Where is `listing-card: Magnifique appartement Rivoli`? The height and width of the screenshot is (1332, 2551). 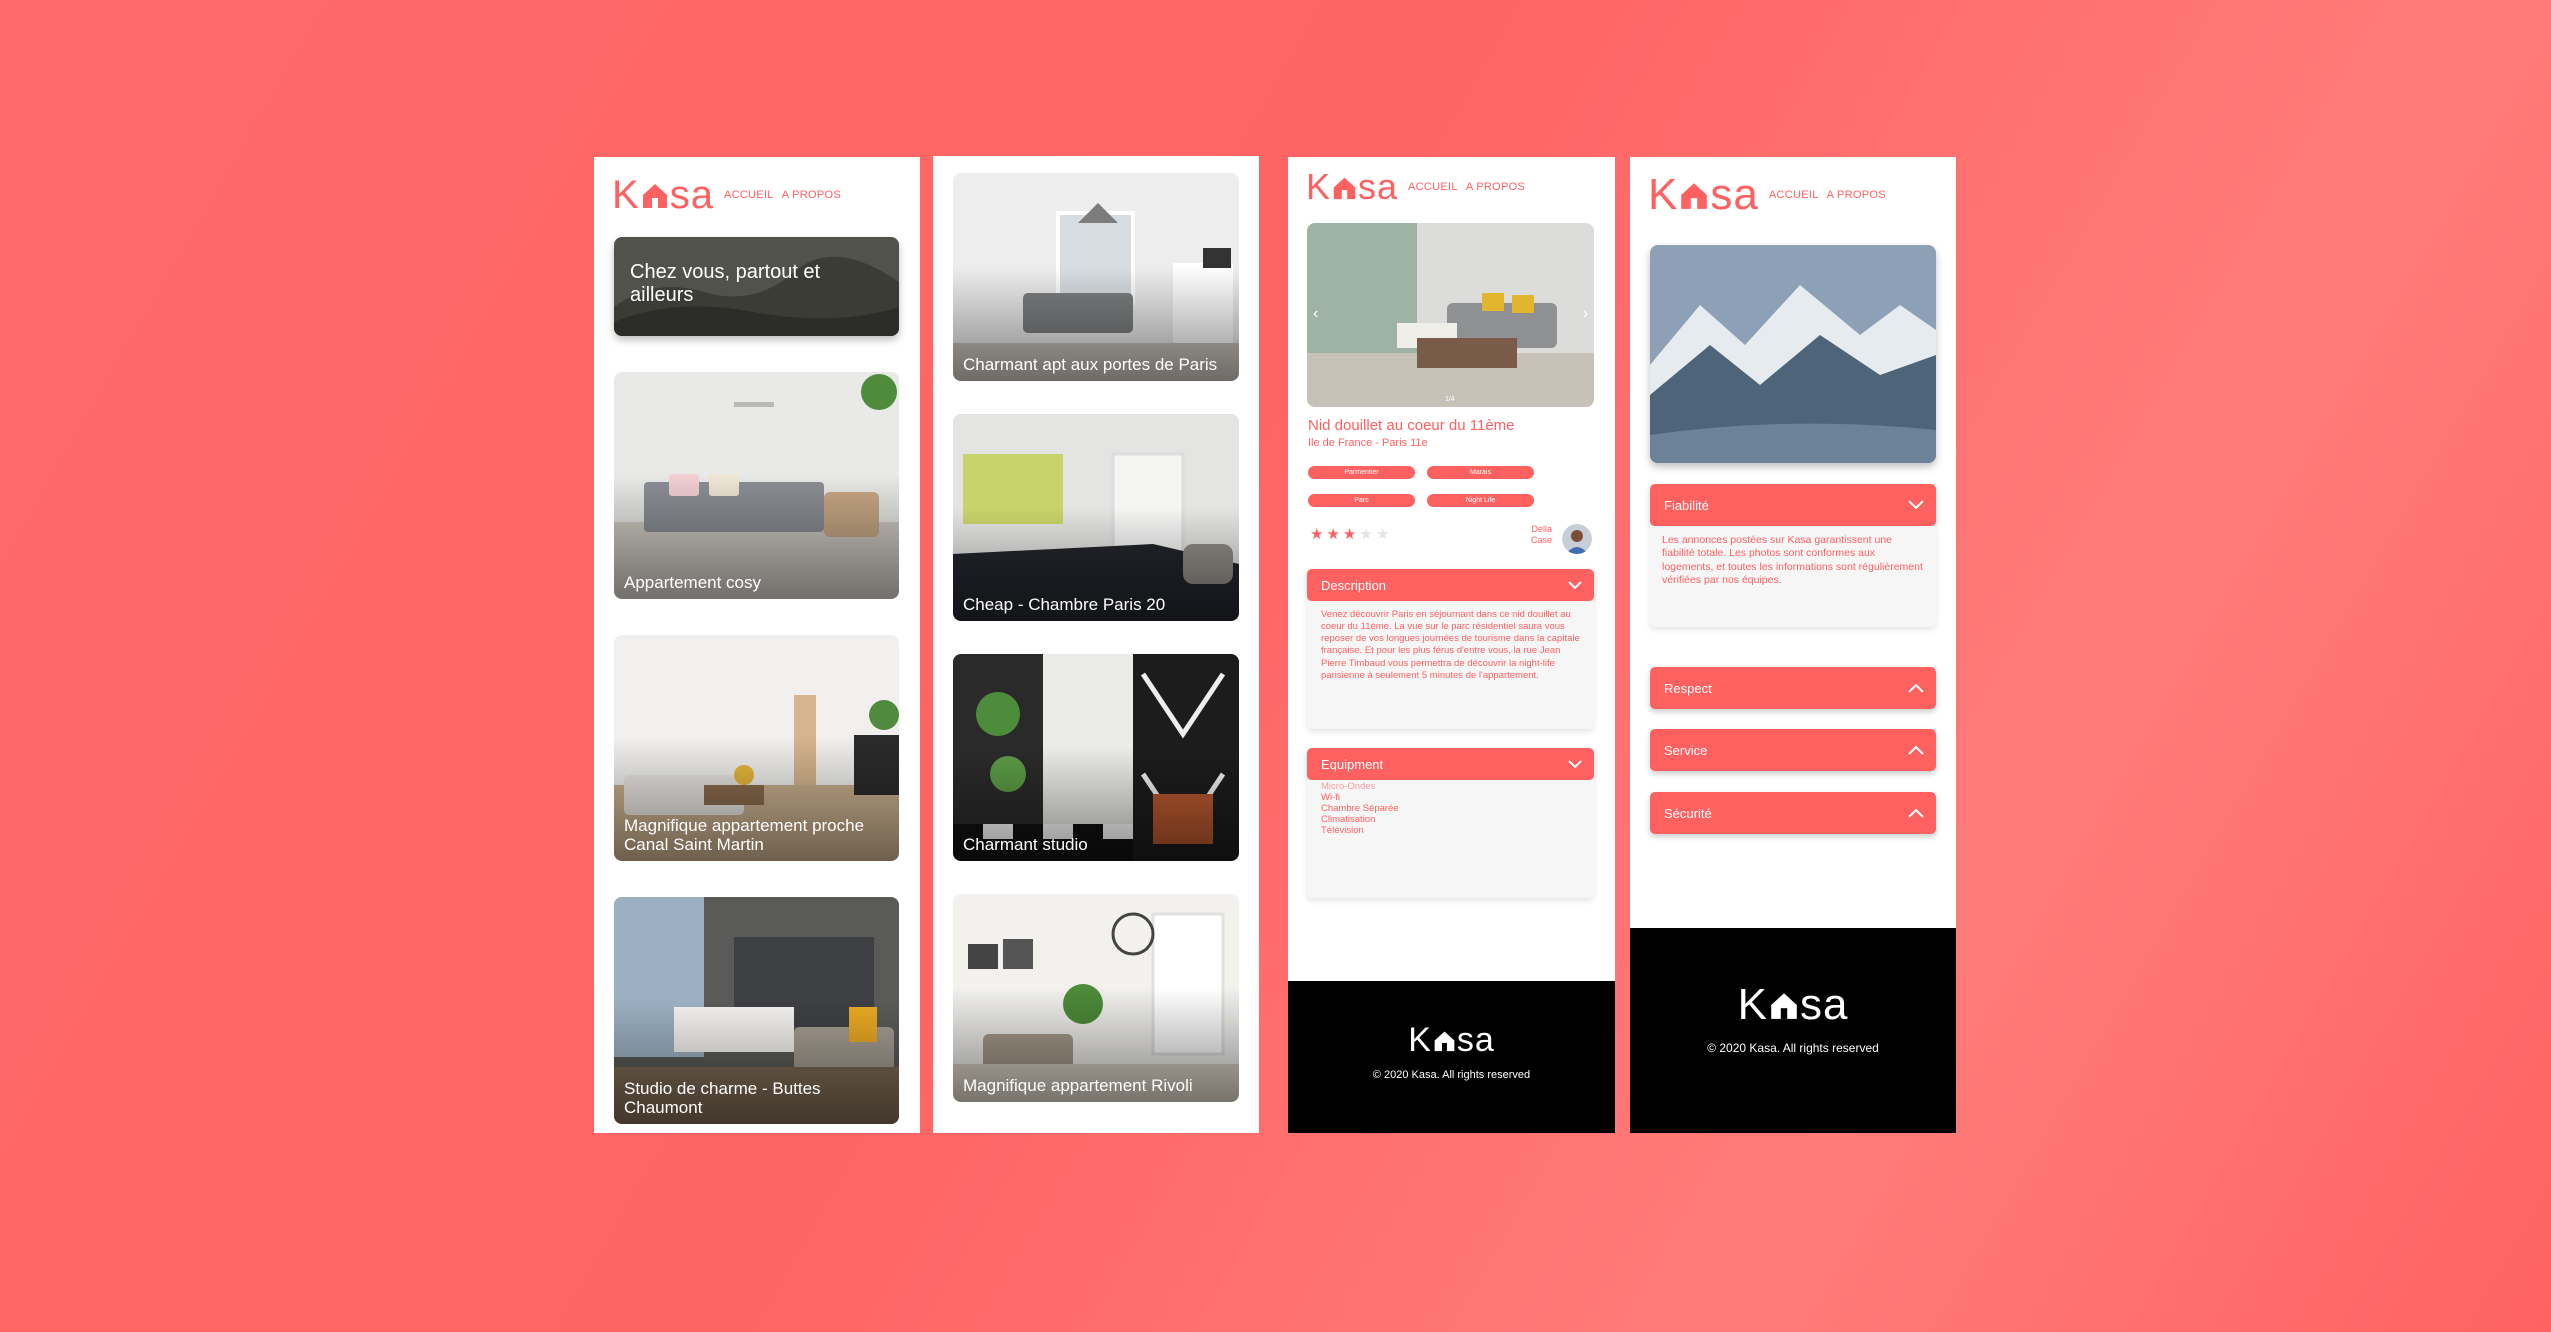
listing-card: Magnifique appartement Rivoli is located at coordinates (1096, 998).